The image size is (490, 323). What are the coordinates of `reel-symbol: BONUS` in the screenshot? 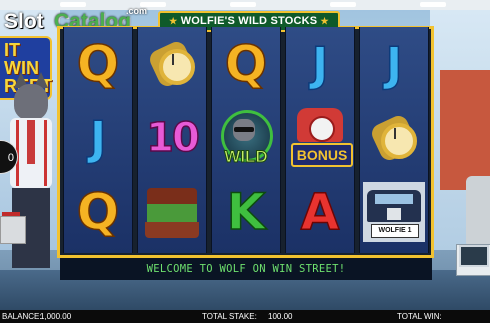 It's located at (320, 138).